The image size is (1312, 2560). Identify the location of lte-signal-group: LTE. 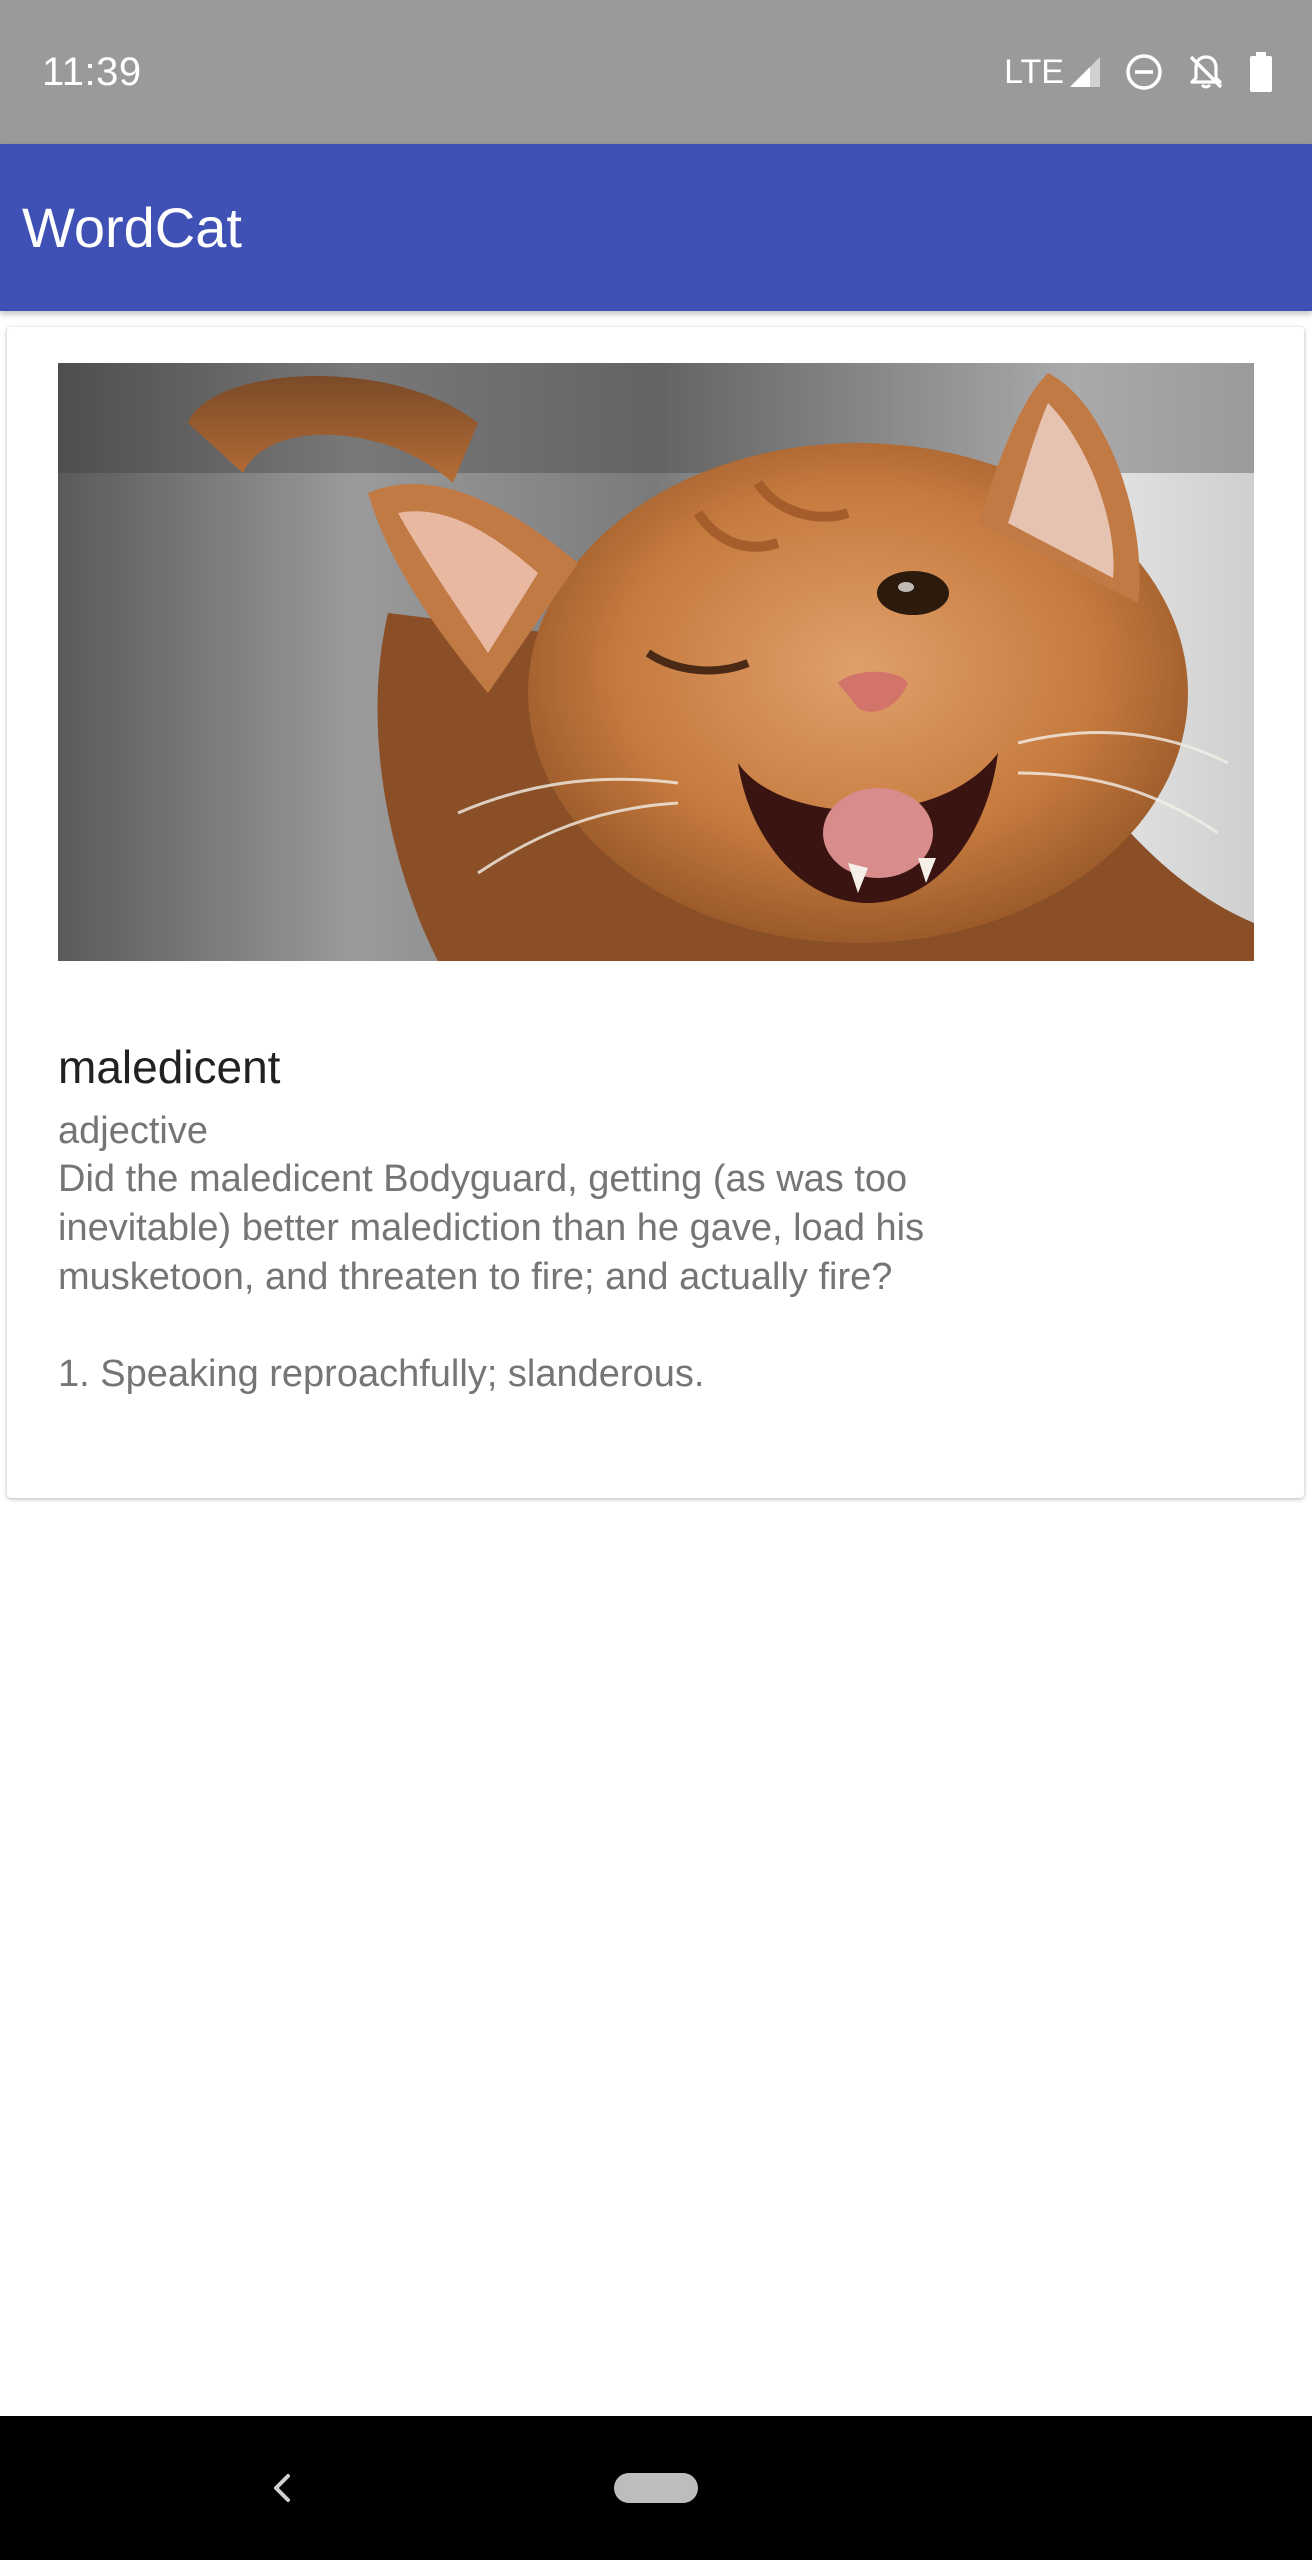
(1053, 72).